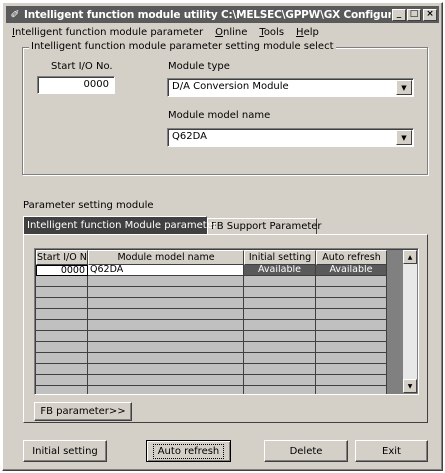 The width and height of the screenshot is (445, 473). What do you see at coordinates (166, 270) in the screenshot?
I see `cell-module-model-name: Q62DA` at bounding box center [166, 270].